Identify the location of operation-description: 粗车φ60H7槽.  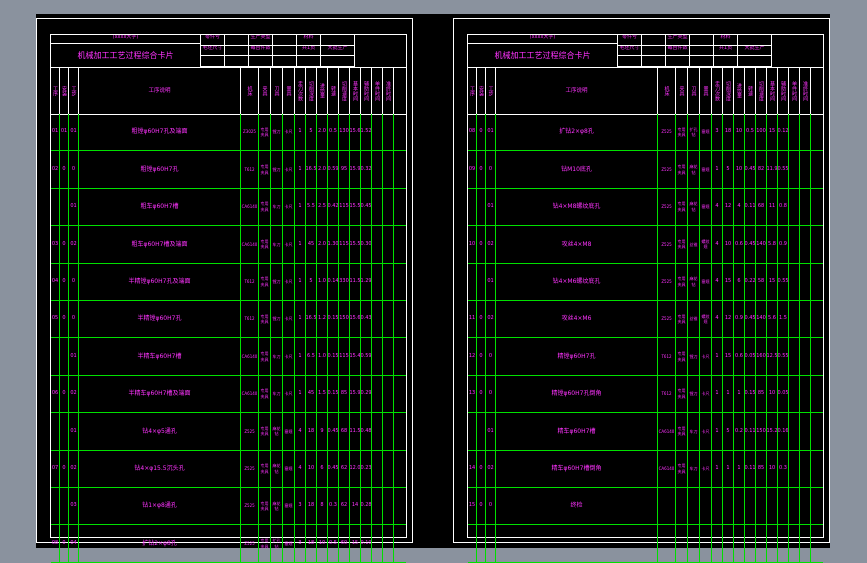
(160, 207).